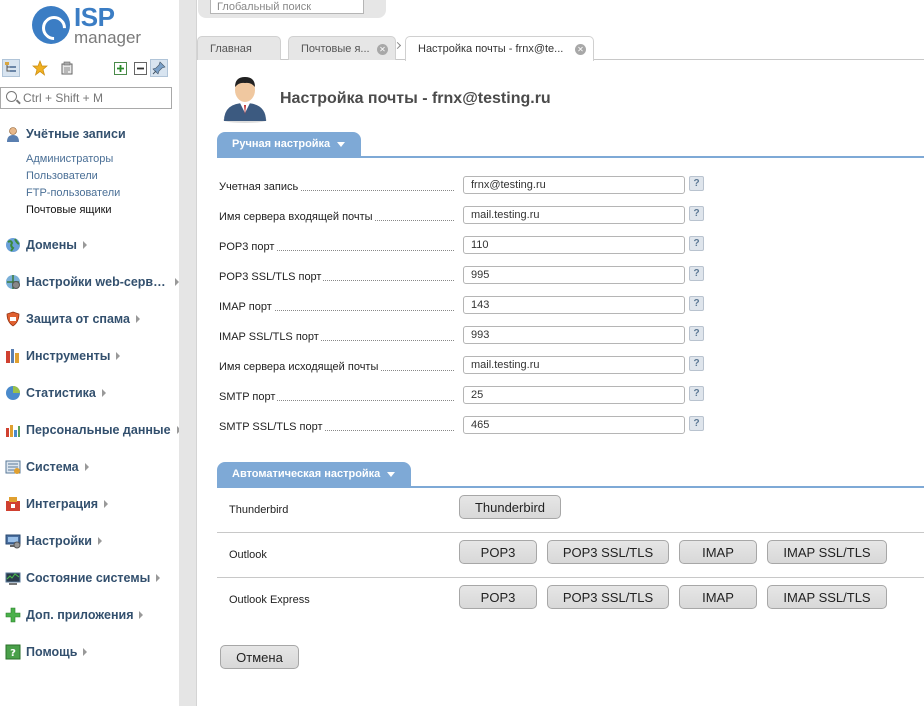 Image resolution: width=924 pixels, height=706 pixels. I want to click on pop3-port-field, so click(574, 245).